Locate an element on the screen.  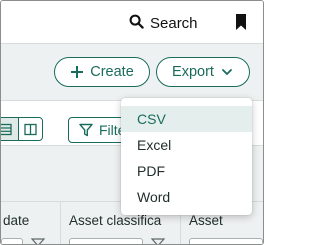
view-toggle is located at coordinates (22, 129).